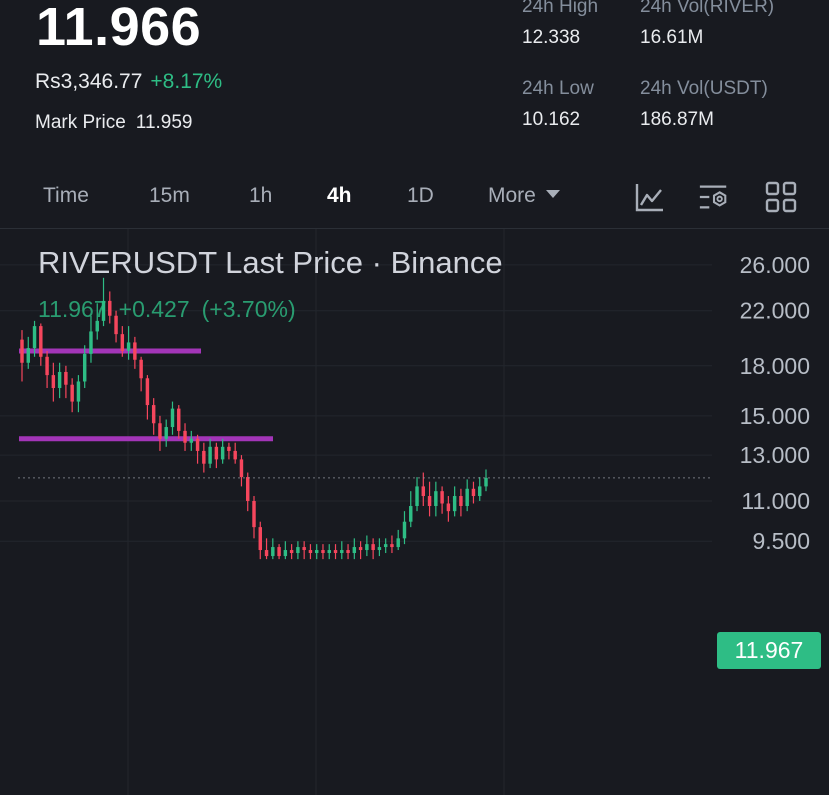 This screenshot has width=829, height=795. I want to click on y-tick-label: 18.000, so click(775, 366).